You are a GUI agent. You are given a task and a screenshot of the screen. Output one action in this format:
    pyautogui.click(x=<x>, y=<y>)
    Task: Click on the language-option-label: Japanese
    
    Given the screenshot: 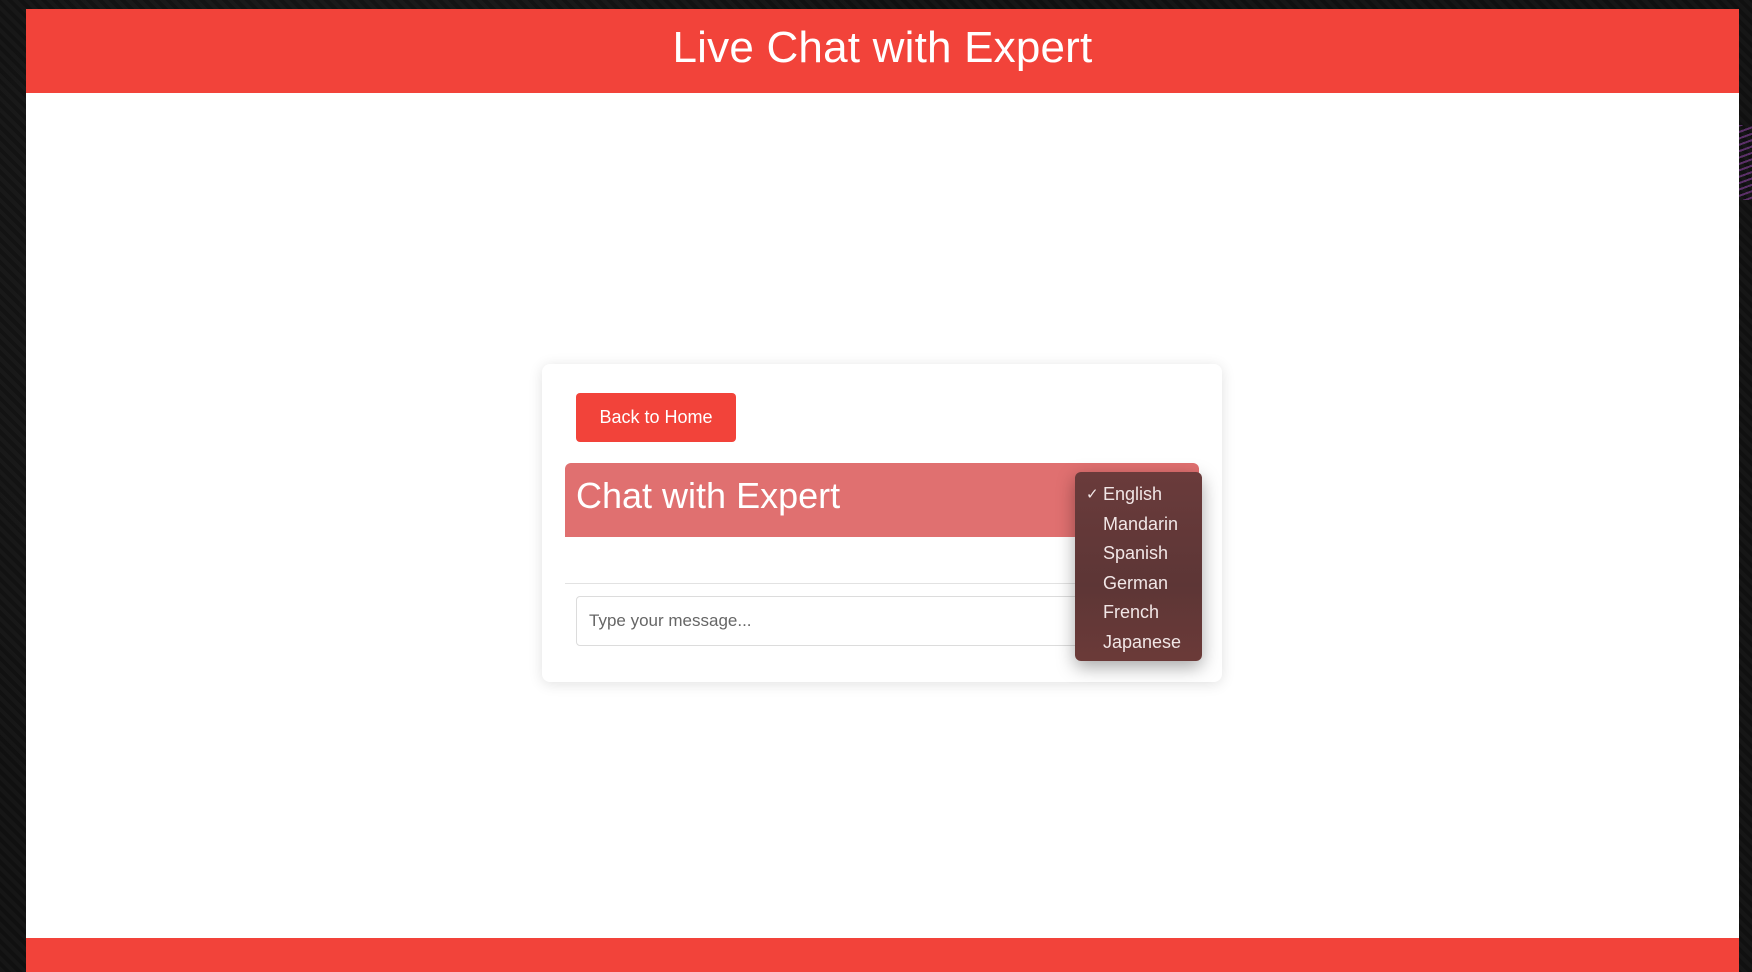 What is the action you would take?
    pyautogui.click(x=1142, y=641)
    